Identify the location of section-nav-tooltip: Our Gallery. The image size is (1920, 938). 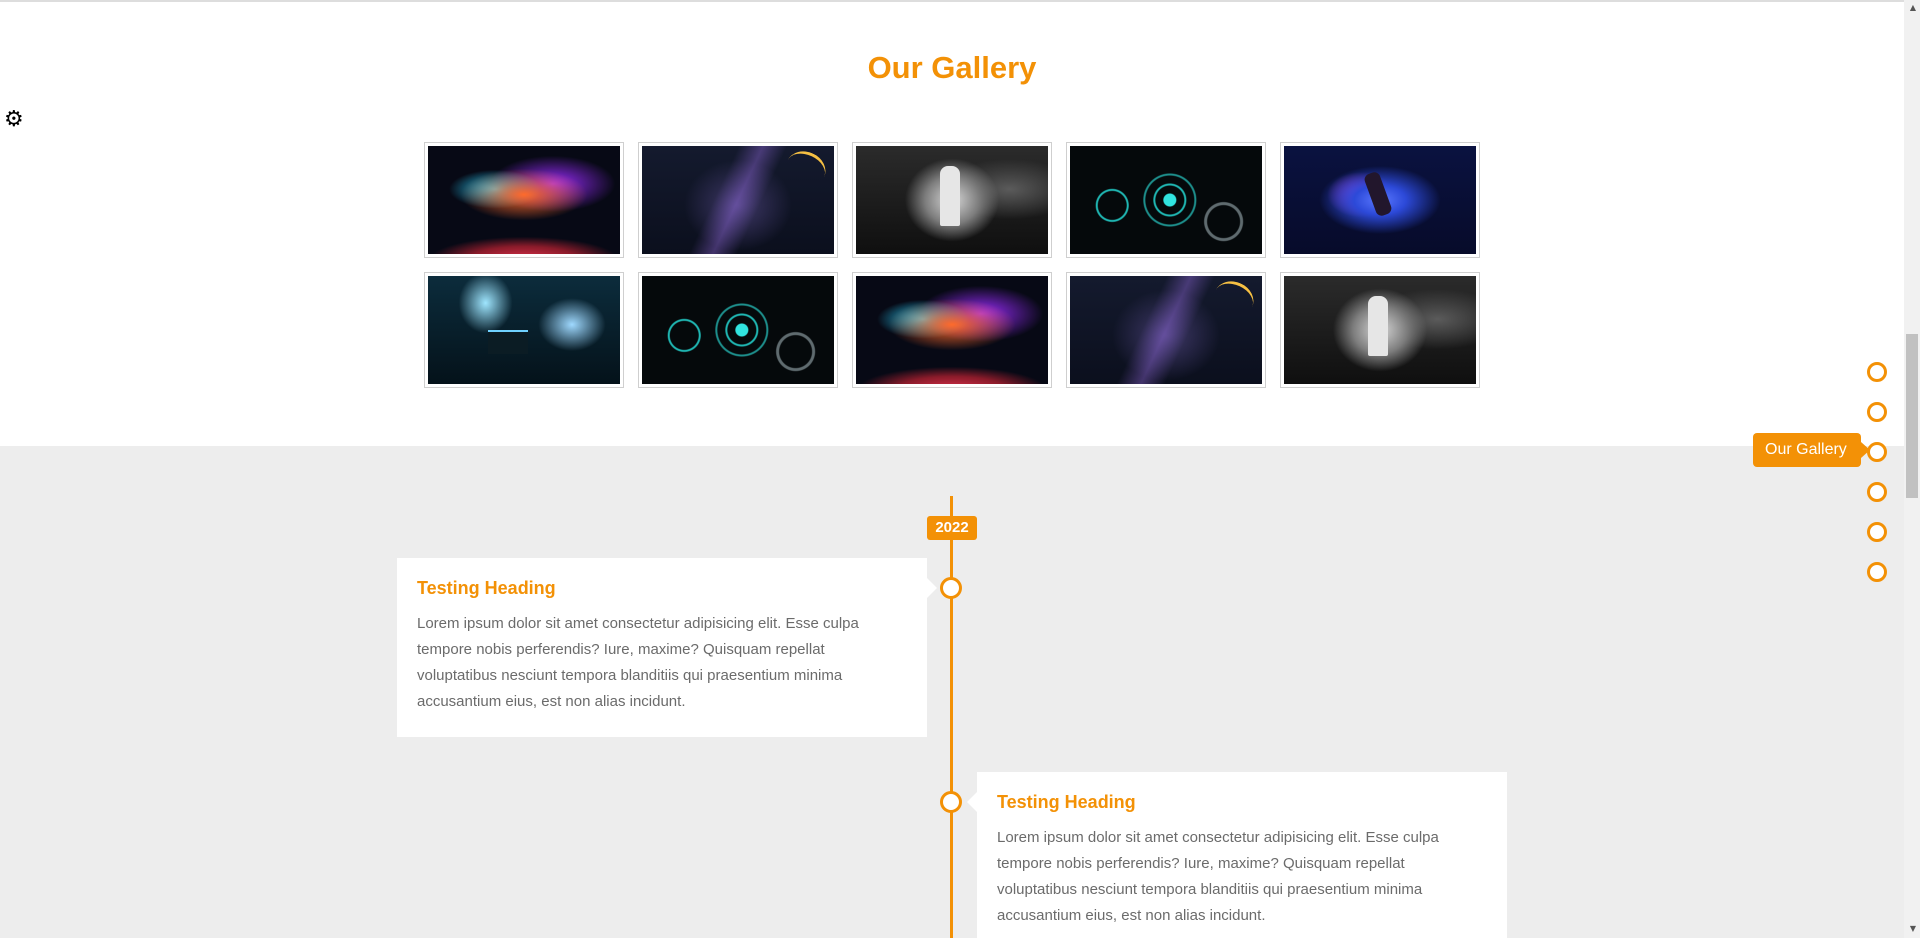
(1811, 450).